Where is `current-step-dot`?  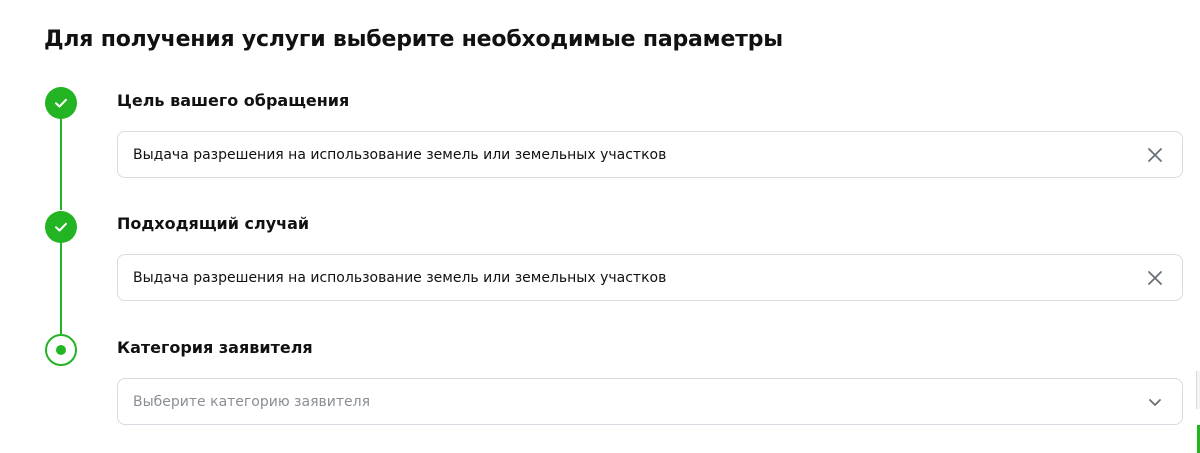
current-step-dot is located at coordinates (61, 350).